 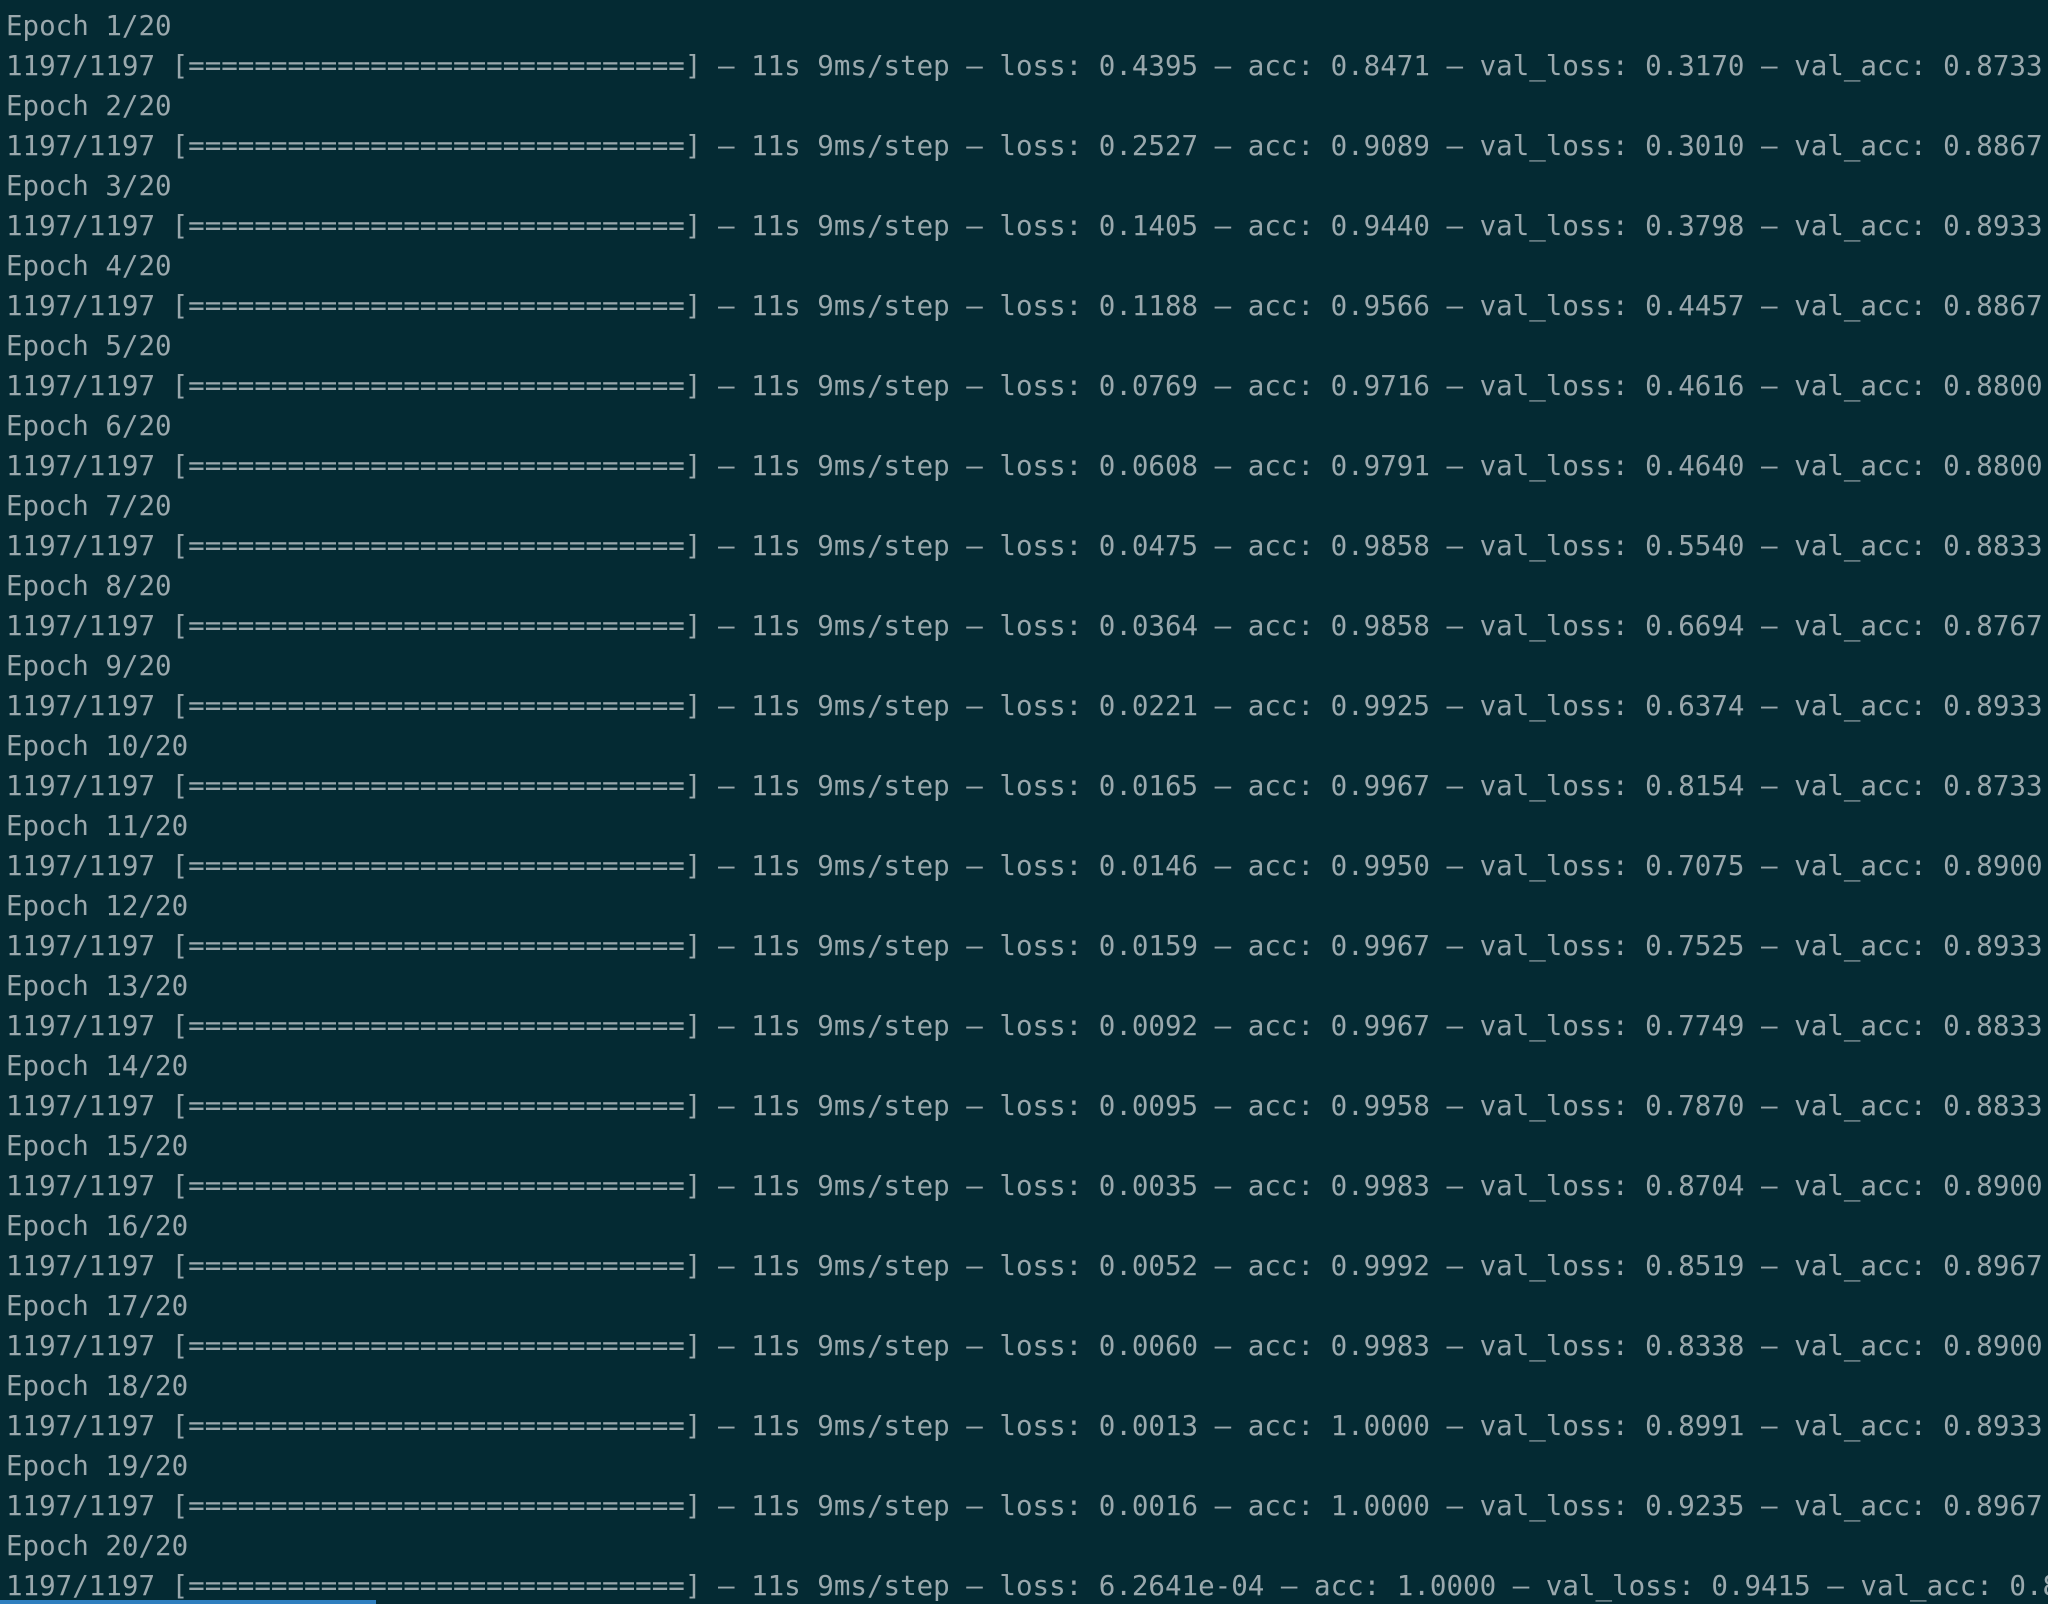 What do you see at coordinates (1993, 386) in the screenshot?
I see `val-acc-value: 0.8800` at bounding box center [1993, 386].